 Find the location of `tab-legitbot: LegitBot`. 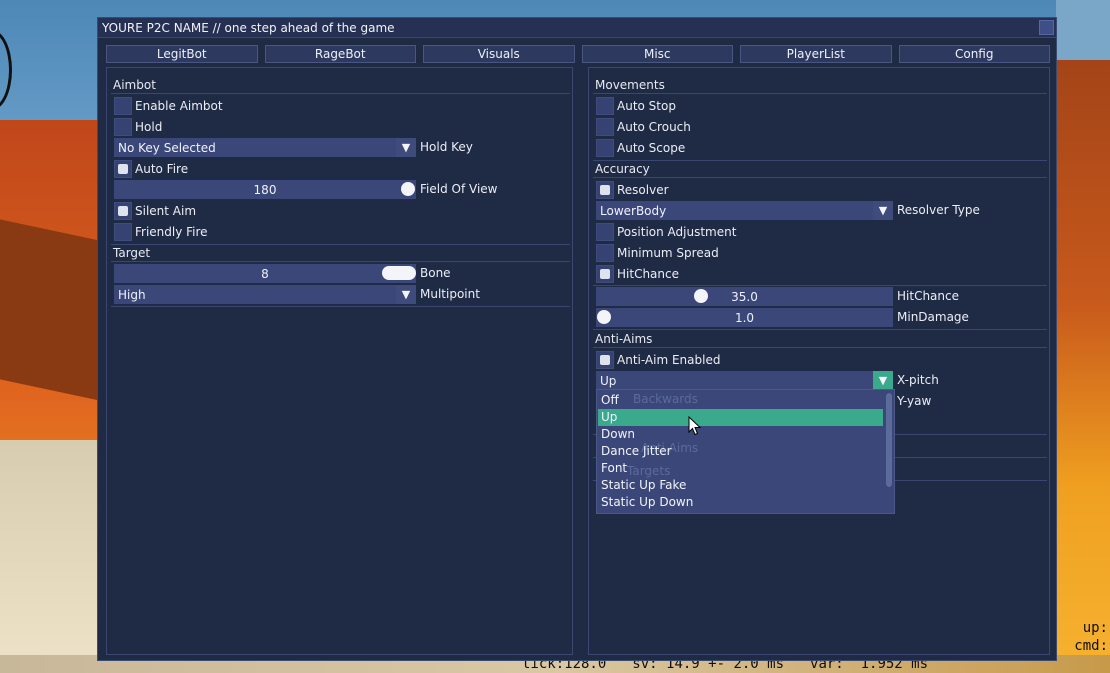

tab-legitbot: LegitBot is located at coordinates (182, 54).